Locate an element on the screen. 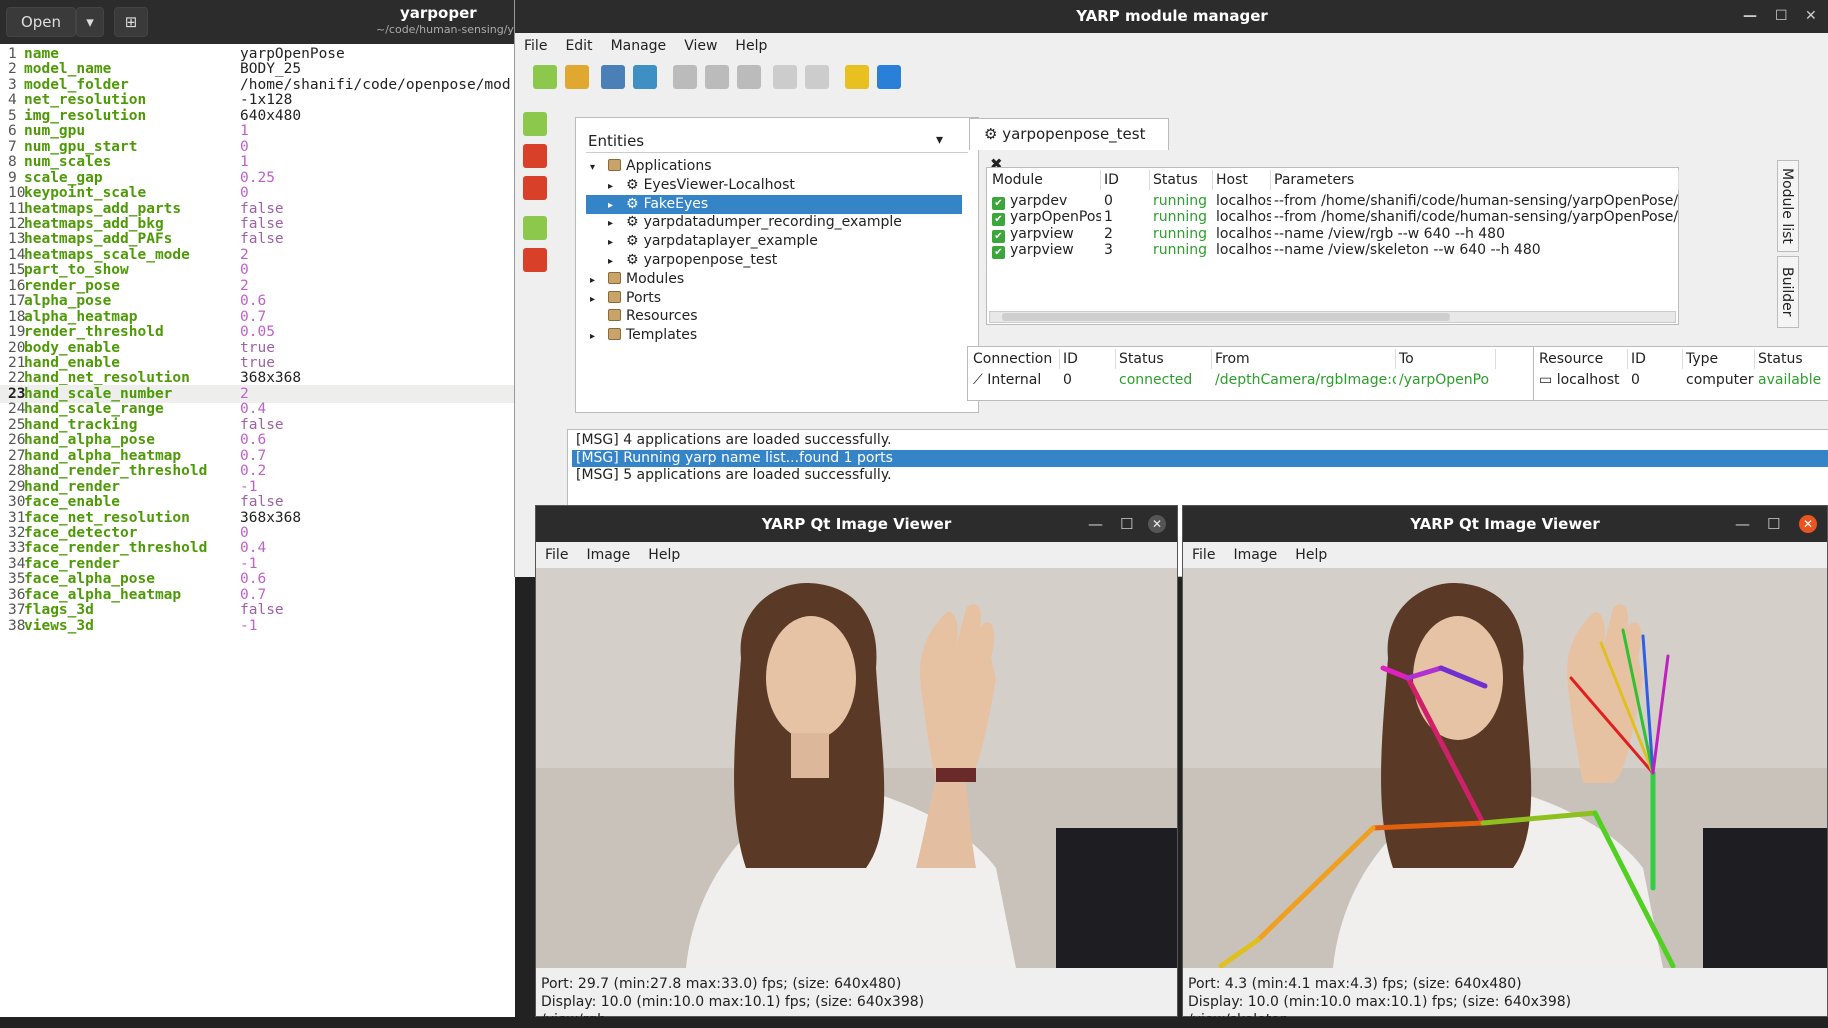 The width and height of the screenshot is (1828, 1028). new-module-icon is located at coordinates (577, 77).